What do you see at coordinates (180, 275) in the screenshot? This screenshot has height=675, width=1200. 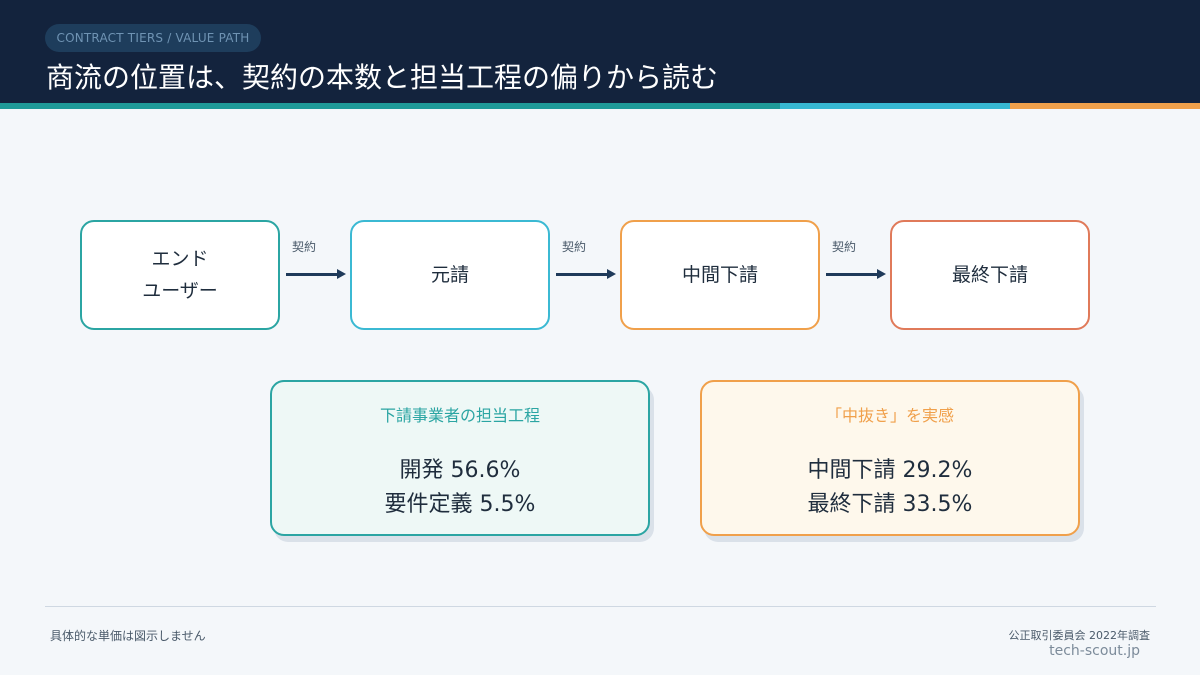 I see `node-end-user: エンド ユーザー` at bounding box center [180, 275].